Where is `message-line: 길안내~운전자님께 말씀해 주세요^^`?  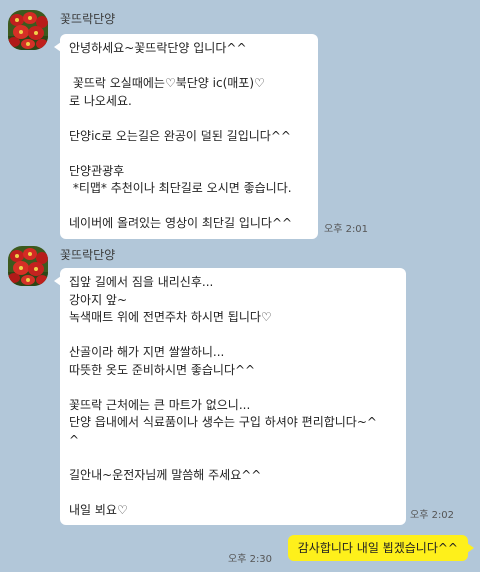 message-line: 길안내~운전자님께 말씀해 주세요^^ is located at coordinates (165, 474).